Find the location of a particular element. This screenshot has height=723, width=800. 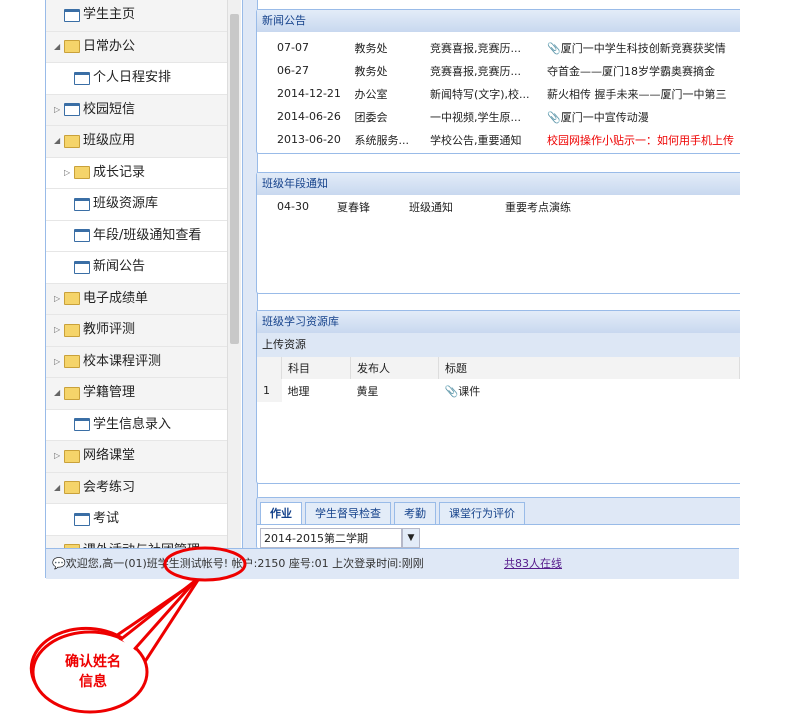

news-title: 校园网操作小贴示一：如何用手机上传 is located at coordinates (640, 139).